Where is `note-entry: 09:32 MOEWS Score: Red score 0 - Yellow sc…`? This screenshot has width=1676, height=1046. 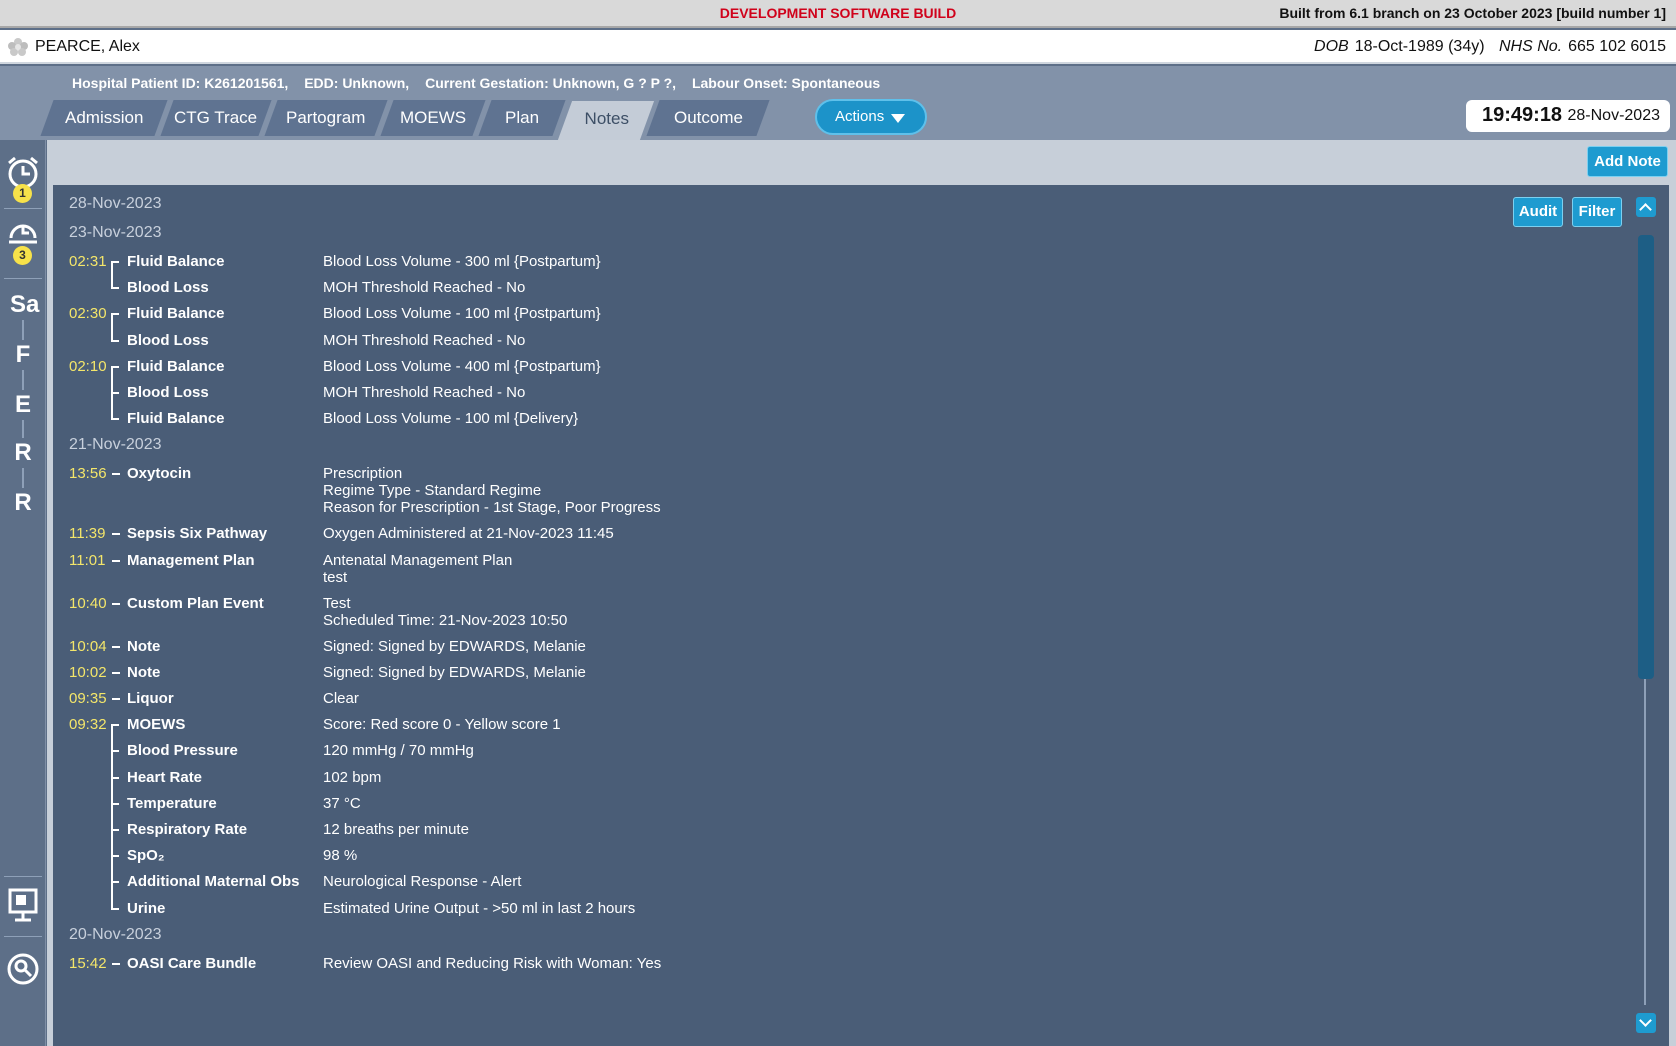
note-entry: 09:32 MOEWS Score: Red score 0 - Yellow sc… is located at coordinates (833, 729).